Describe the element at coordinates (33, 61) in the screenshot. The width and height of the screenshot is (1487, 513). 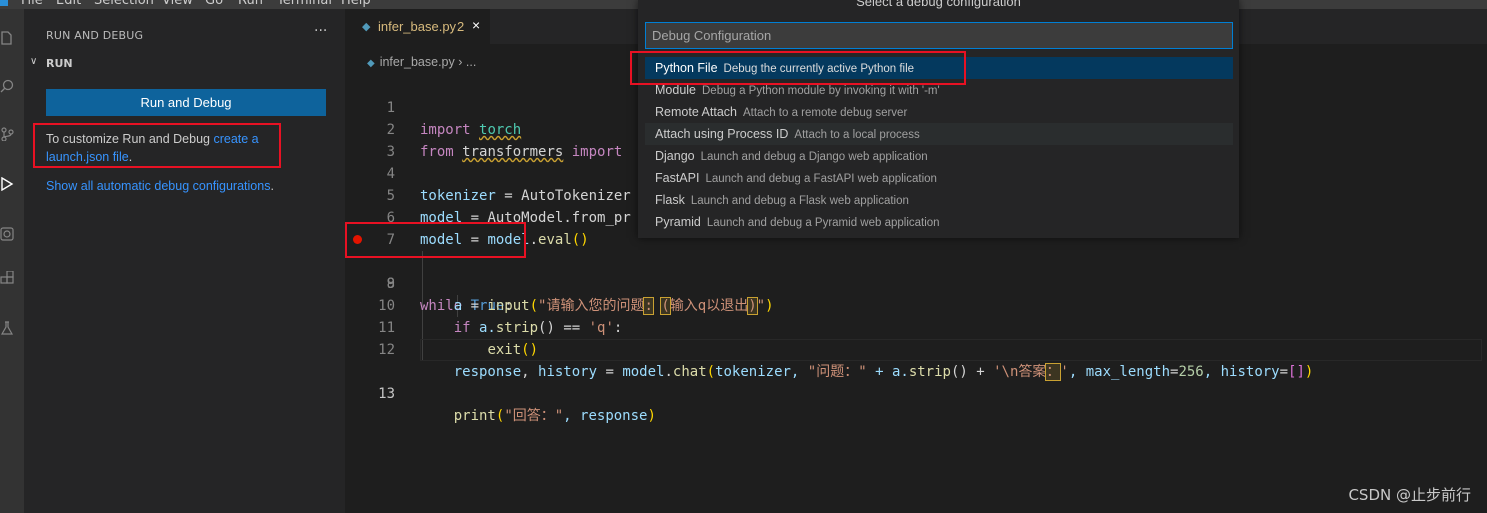
I see `chevron-down-icon: ∨` at that location.